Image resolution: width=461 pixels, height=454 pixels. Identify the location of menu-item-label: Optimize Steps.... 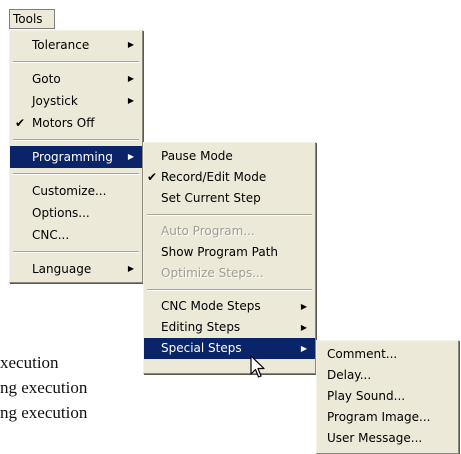
(212, 273).